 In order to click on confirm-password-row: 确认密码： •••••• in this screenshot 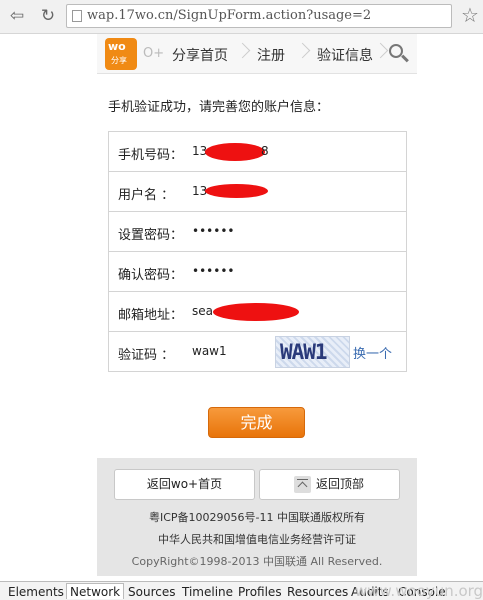, I will do `click(257, 272)`.